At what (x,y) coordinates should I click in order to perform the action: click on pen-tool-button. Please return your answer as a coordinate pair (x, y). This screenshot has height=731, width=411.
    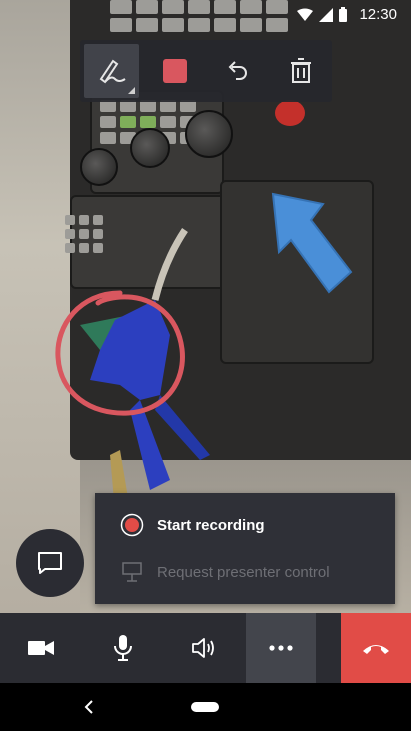
    Looking at the image, I should click on (111, 71).